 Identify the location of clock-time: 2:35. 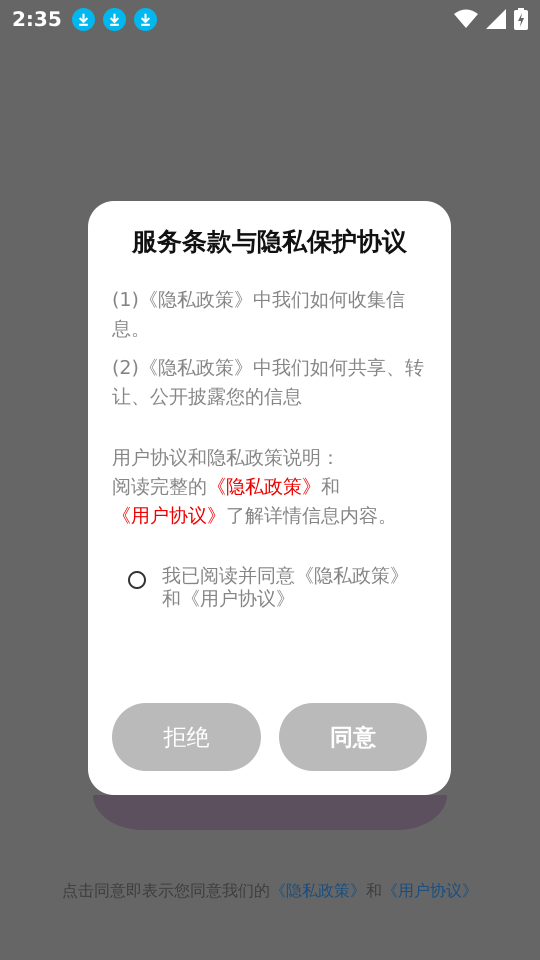
(37, 19).